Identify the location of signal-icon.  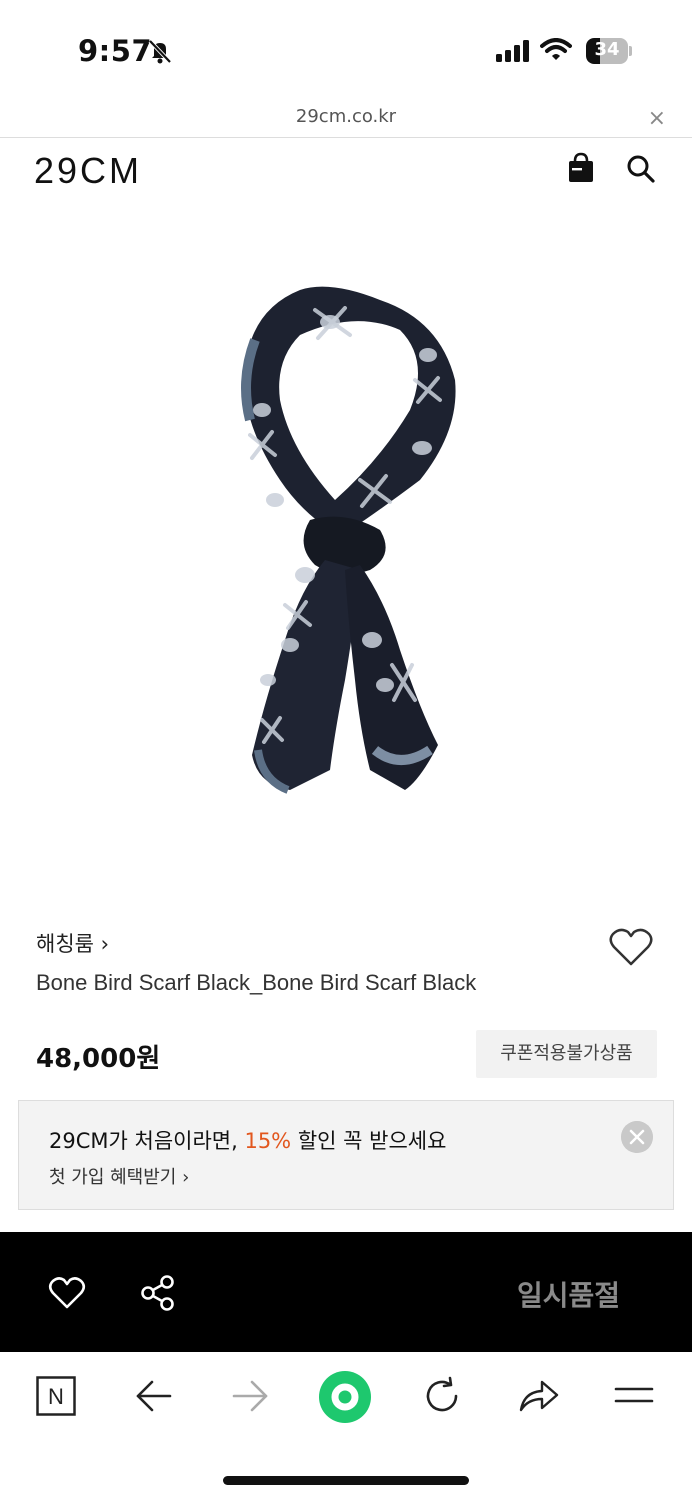
(512, 51).